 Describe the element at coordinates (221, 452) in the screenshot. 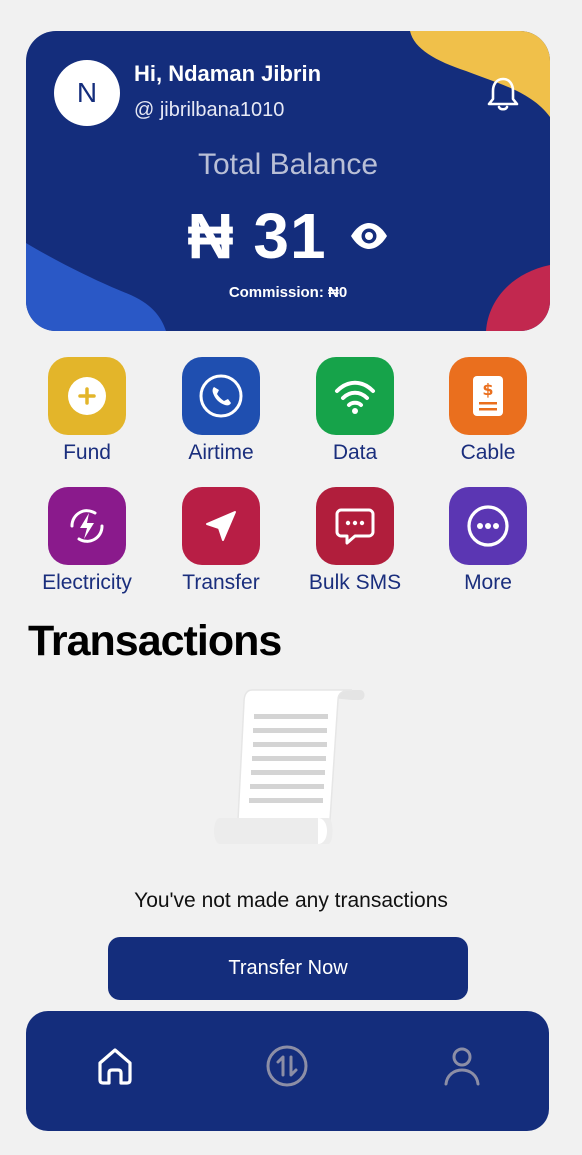

I see `service-label-airtime: Airtime` at that location.